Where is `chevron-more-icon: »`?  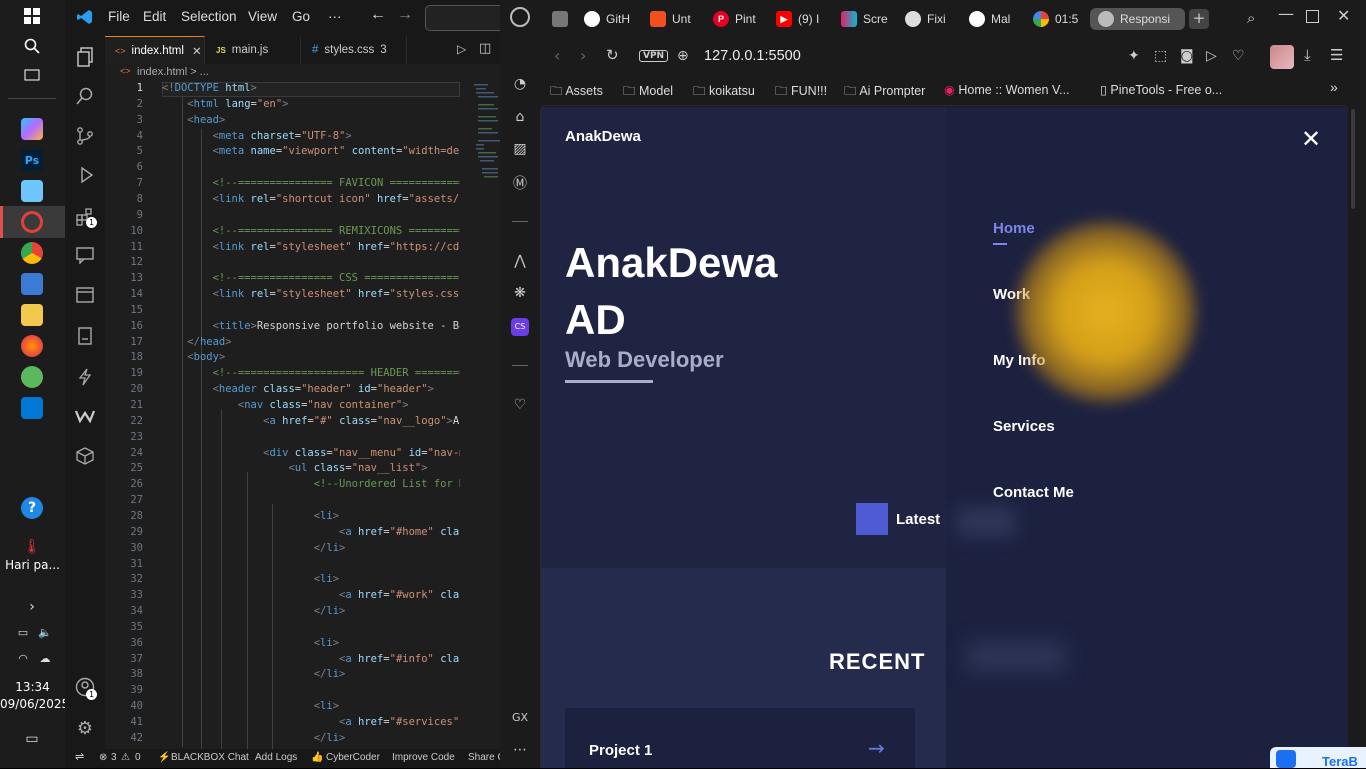 chevron-more-icon: » is located at coordinates (1334, 87).